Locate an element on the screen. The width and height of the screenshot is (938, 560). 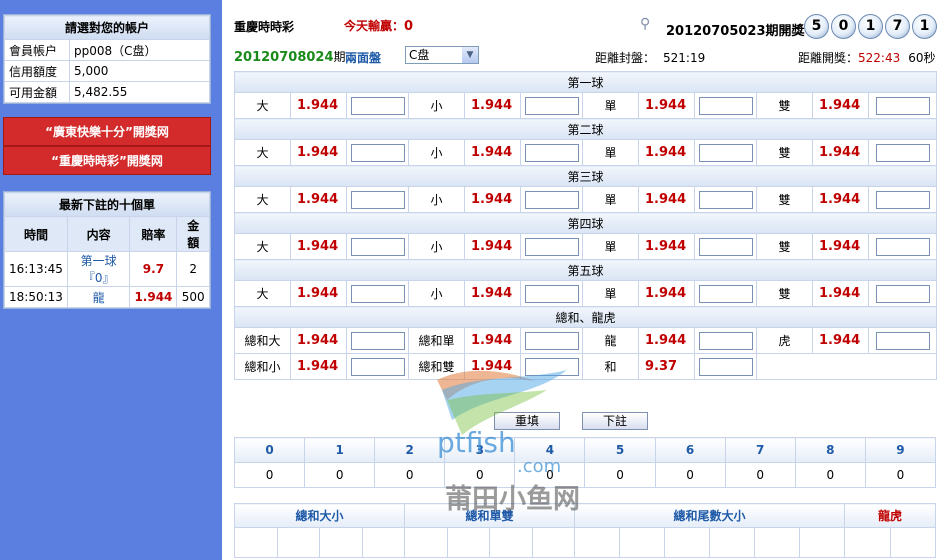
section-title: 第五球 is located at coordinates (585, 270).